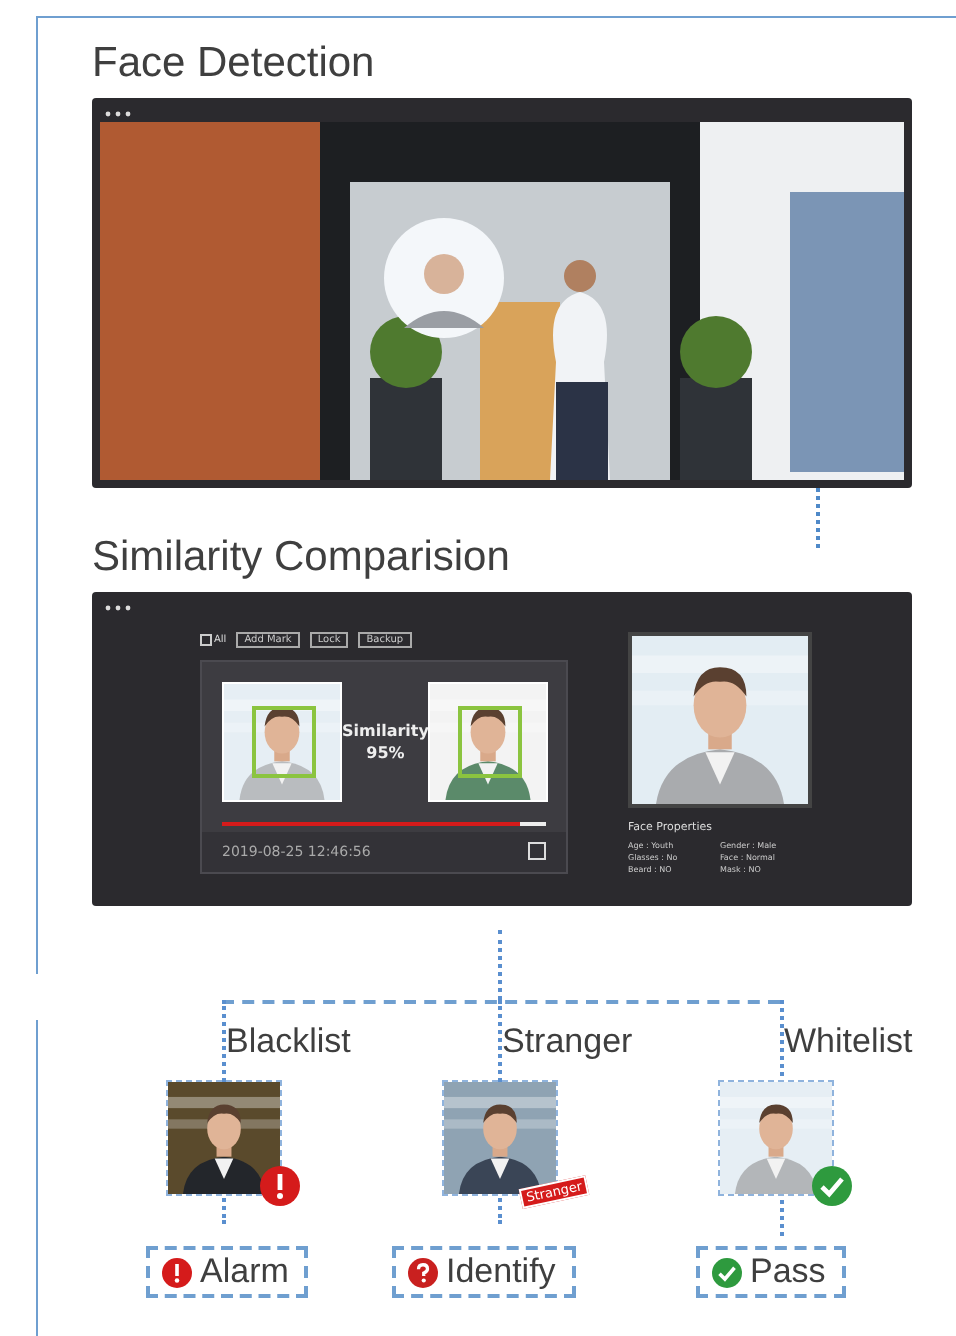 This screenshot has height=1336, width=956. Describe the element at coordinates (227, 1272) in the screenshot. I see `action-label: Alarm` at that location.